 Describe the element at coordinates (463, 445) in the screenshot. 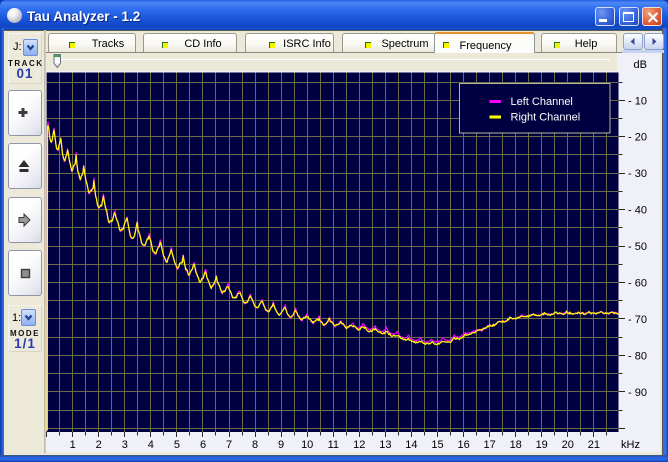

I see `svg-text: 16` at that location.